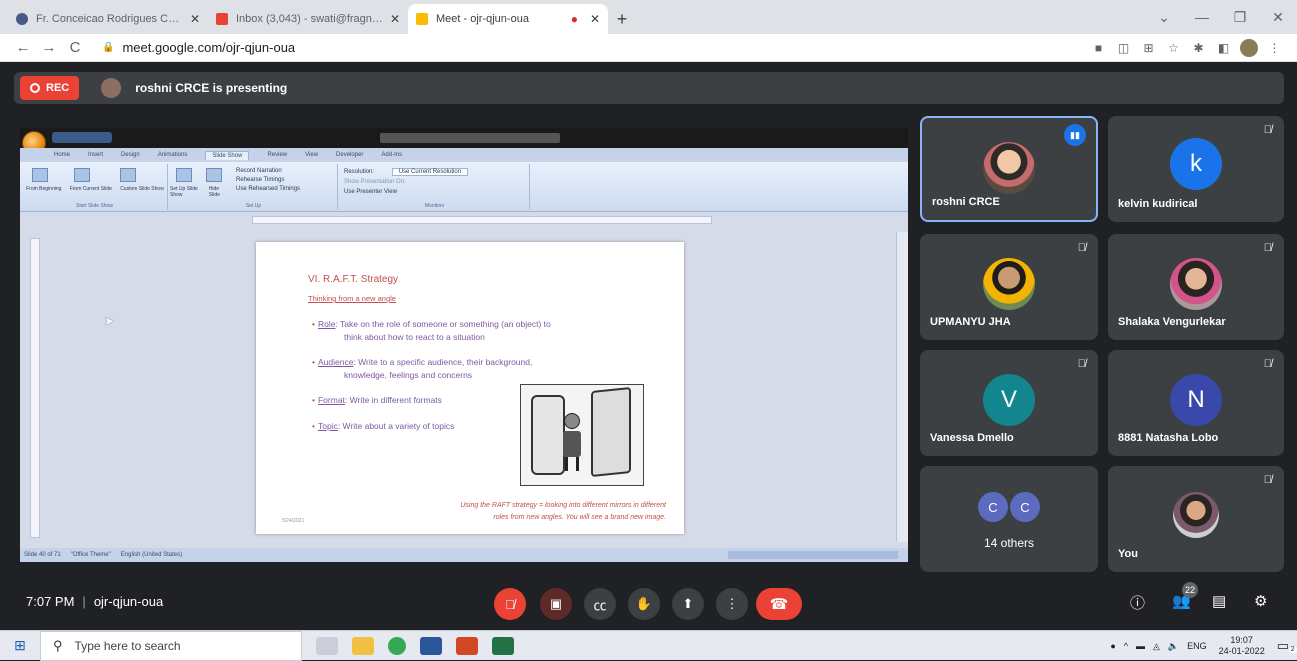 The height and width of the screenshot is (661, 1297). Describe the element at coordinates (198, 47) in the screenshot. I see `url-field: 🔒 meet.google.com/ojr-qjun-oua` at that location.